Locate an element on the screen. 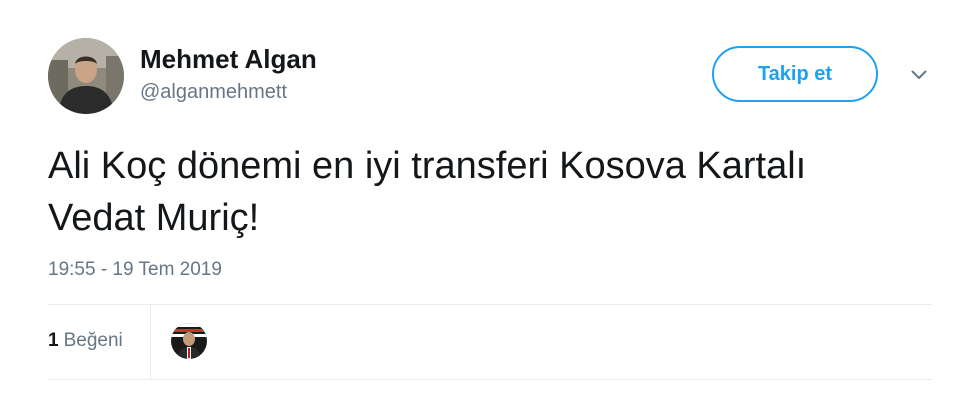 This screenshot has height=400, width=980. likes-count: 1 is located at coordinates (53, 340).